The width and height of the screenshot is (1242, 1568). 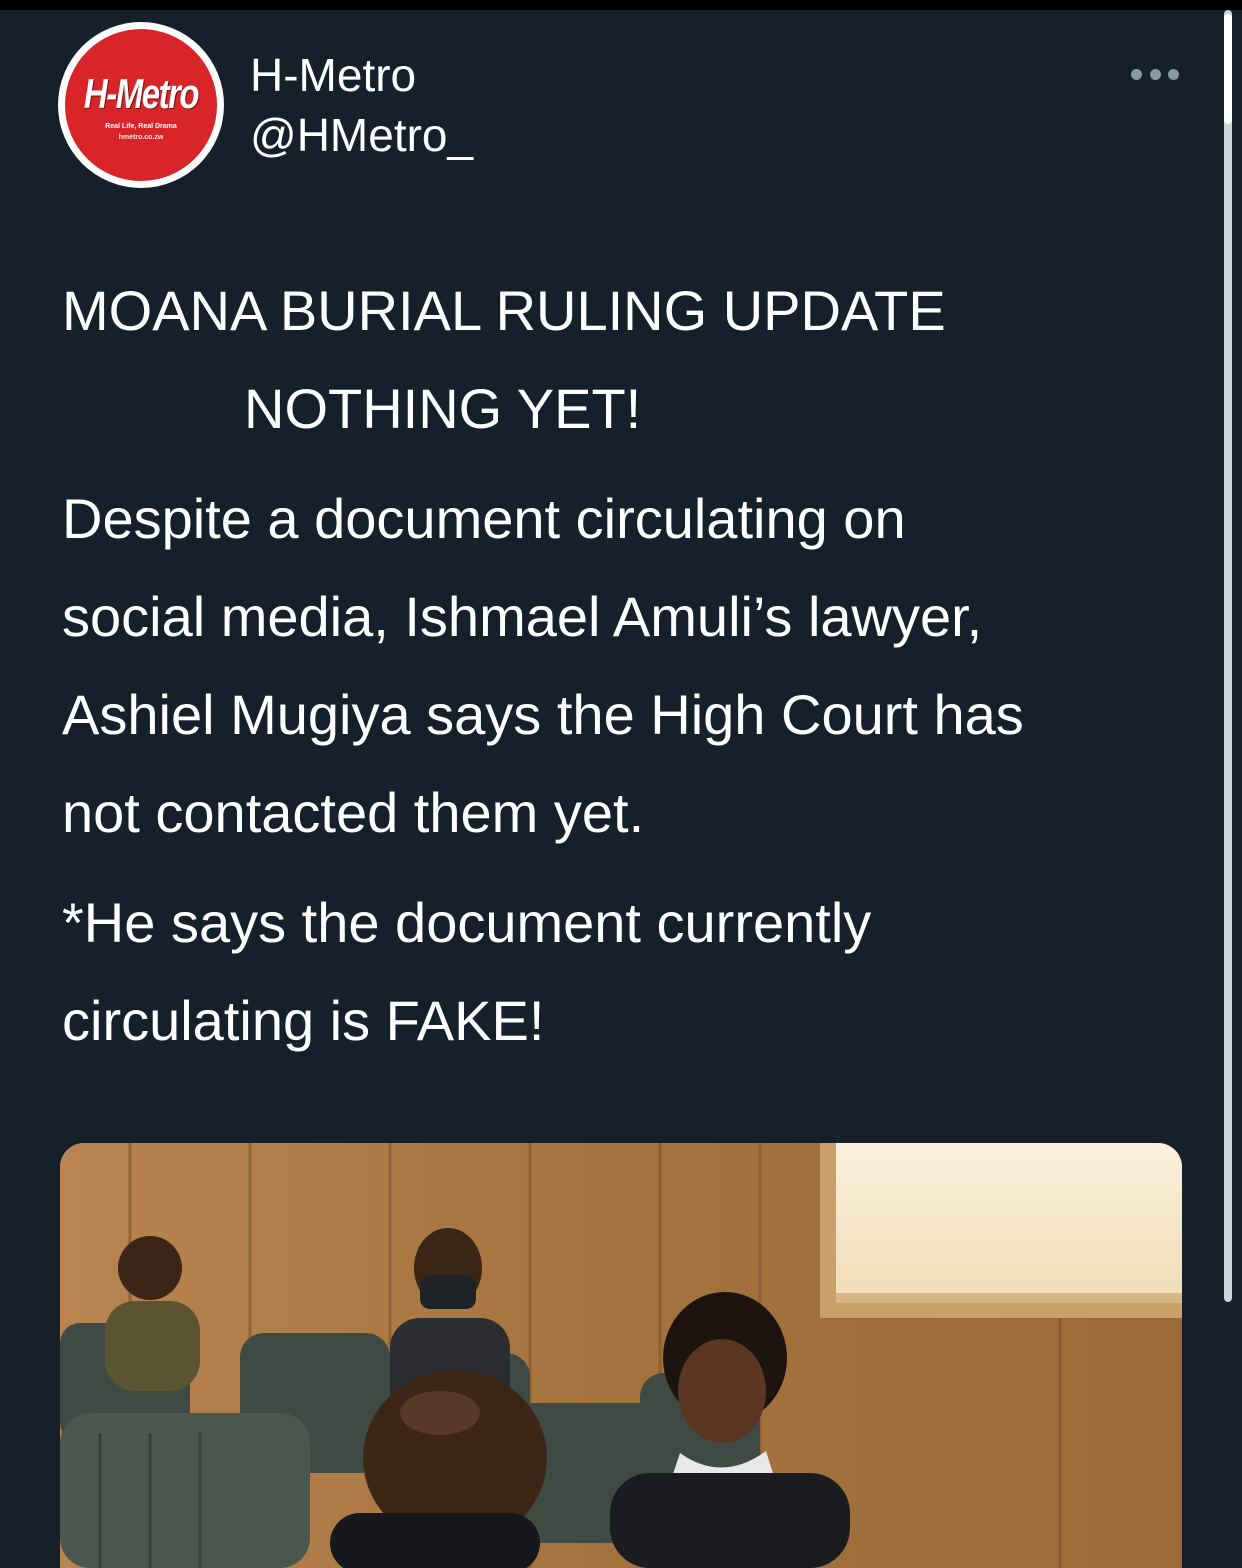 I want to click on note-line: circulating is FAKE!, so click(x=303, y=1020).